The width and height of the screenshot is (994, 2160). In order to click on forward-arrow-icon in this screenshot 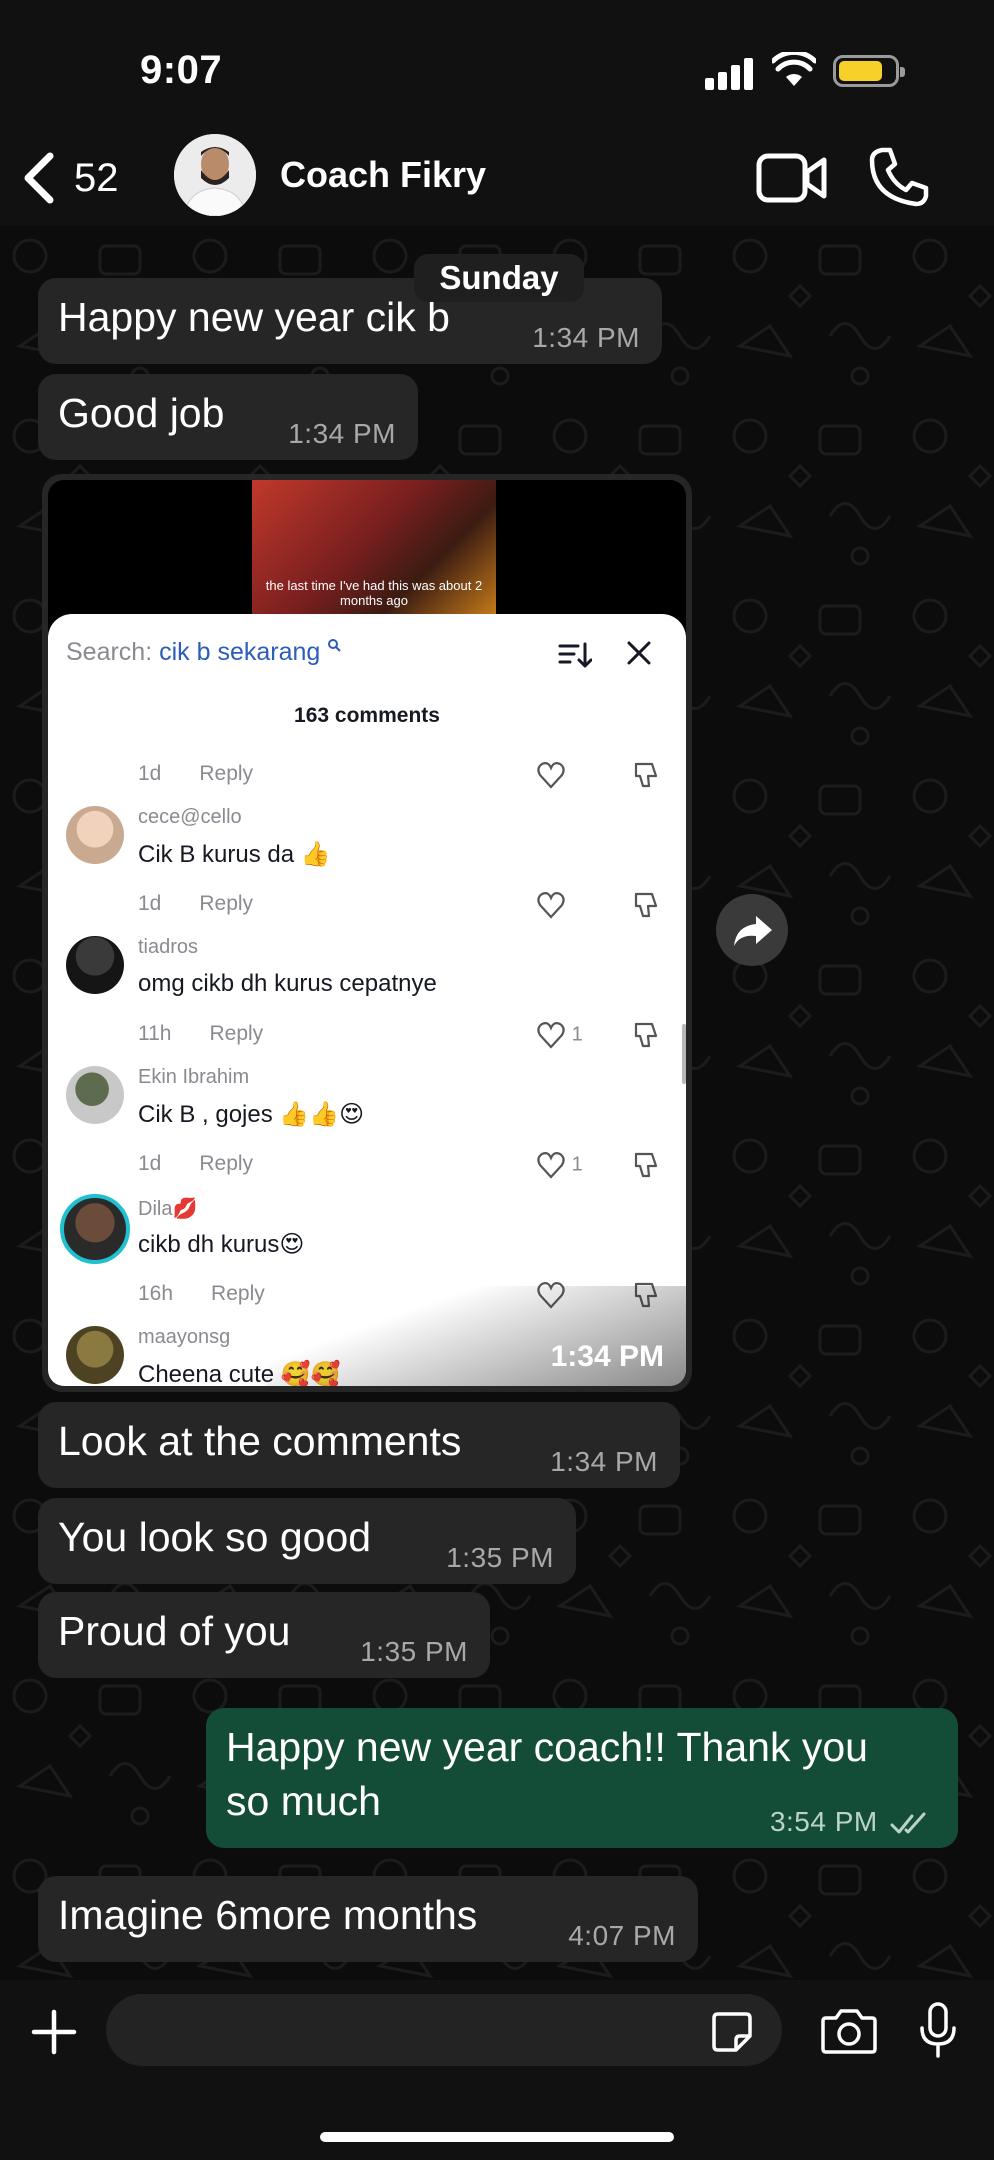, I will do `click(753, 931)`.